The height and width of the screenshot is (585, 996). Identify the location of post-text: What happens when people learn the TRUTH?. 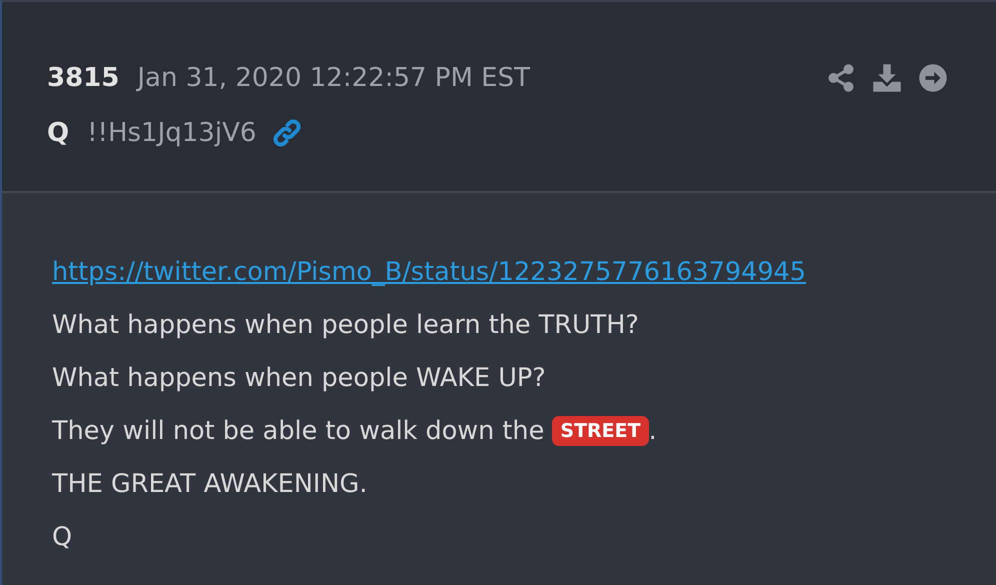
(345, 325).